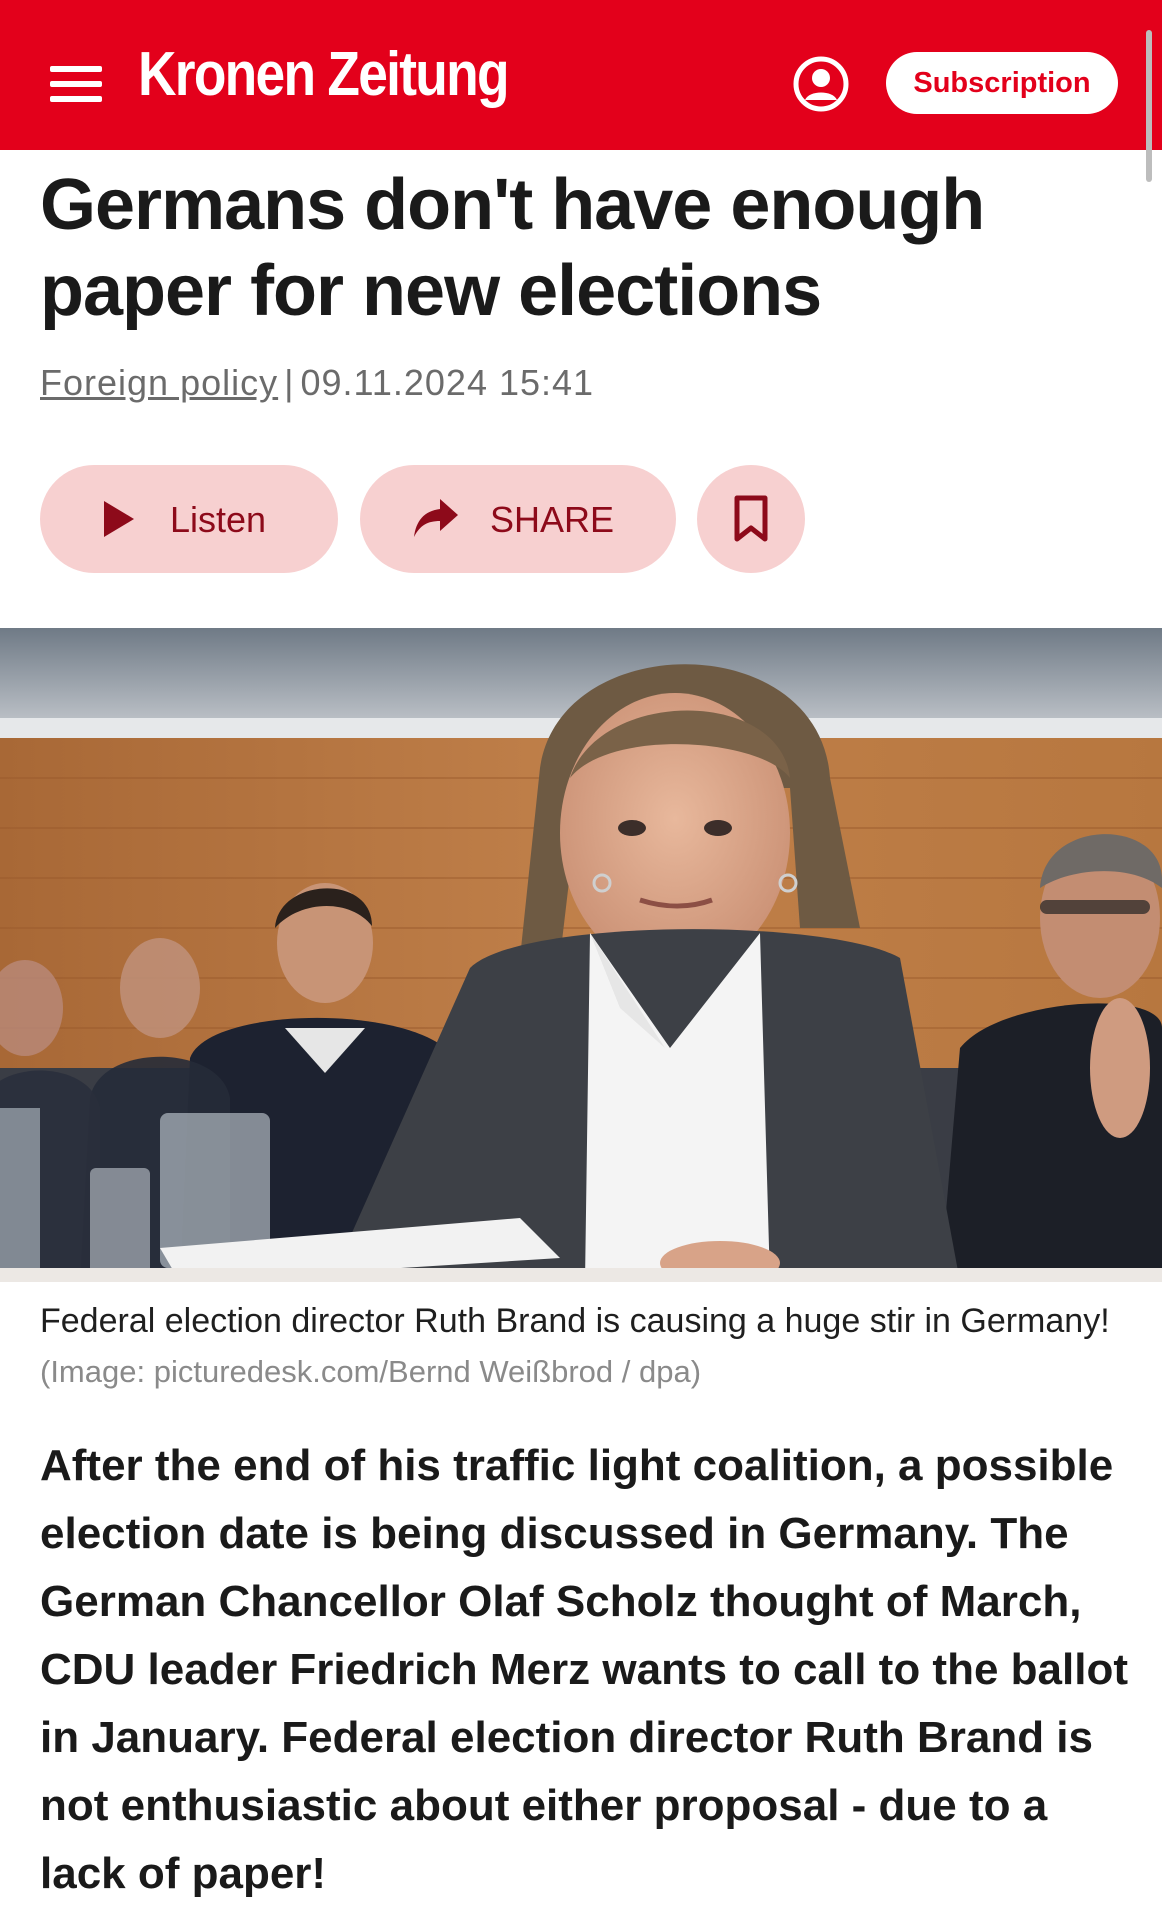 Image resolution: width=1162 pixels, height=1920 pixels. What do you see at coordinates (218, 519) in the screenshot?
I see `listen-label: Listen` at bounding box center [218, 519].